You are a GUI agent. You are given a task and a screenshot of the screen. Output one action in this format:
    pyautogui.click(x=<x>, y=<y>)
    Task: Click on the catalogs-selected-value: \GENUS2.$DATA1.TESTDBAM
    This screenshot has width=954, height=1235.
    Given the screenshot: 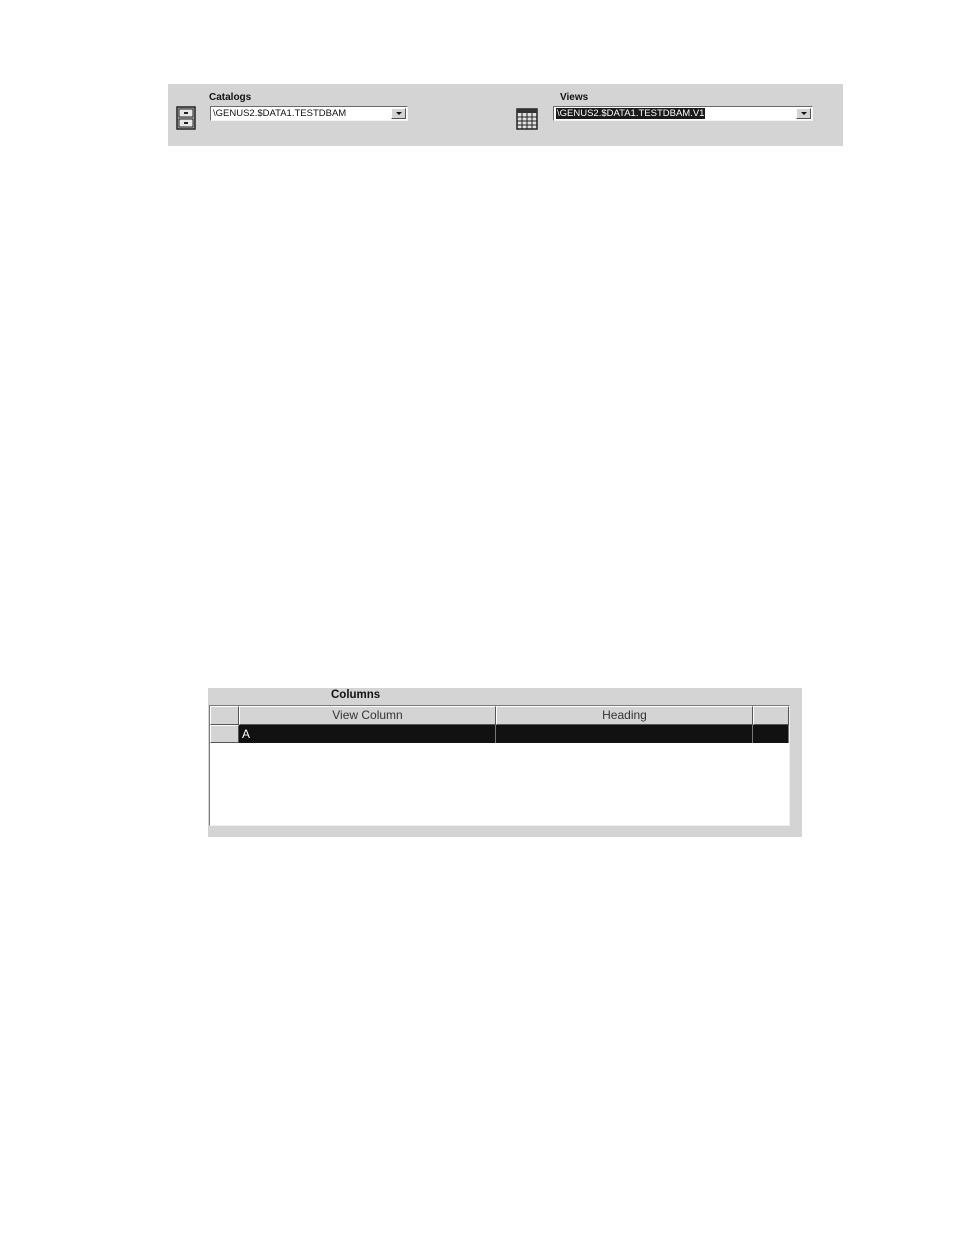 What is the action you would take?
    pyautogui.click(x=280, y=113)
    